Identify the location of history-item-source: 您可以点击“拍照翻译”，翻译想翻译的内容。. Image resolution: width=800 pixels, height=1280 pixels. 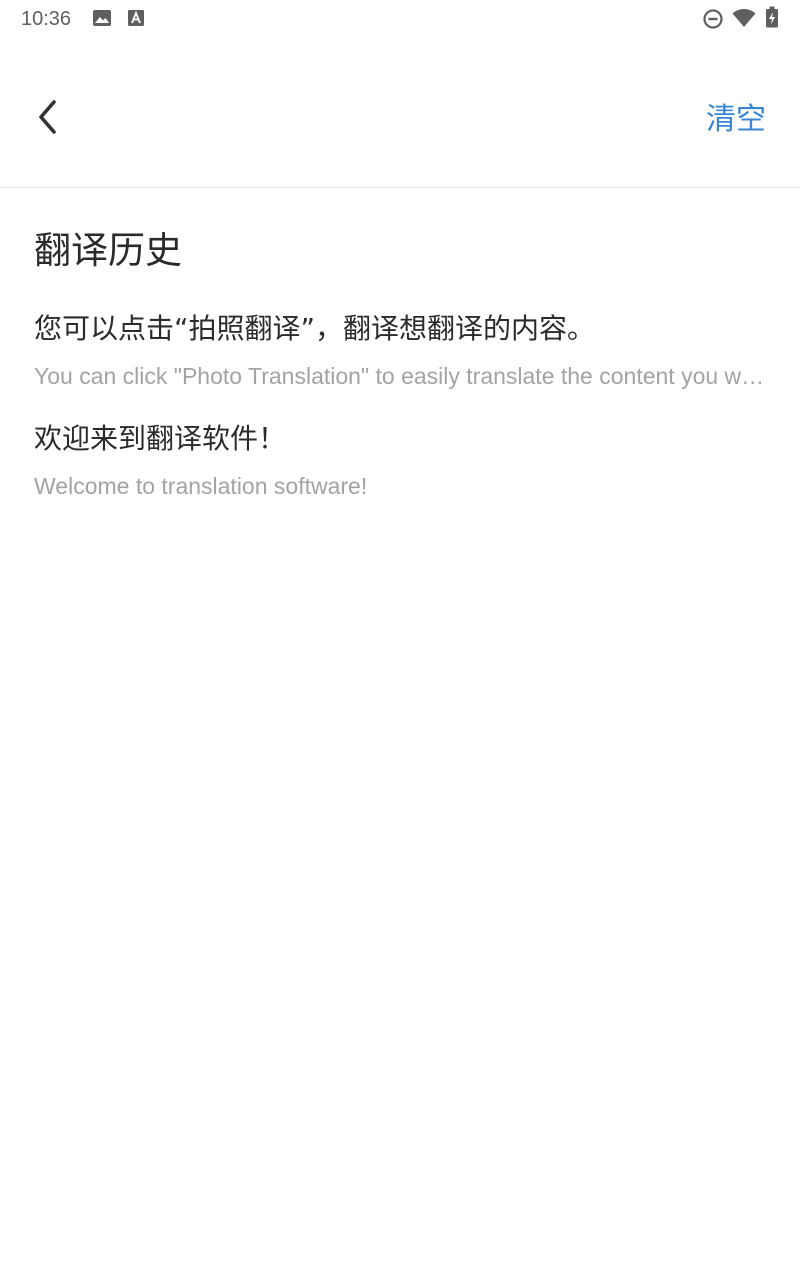
(315, 328).